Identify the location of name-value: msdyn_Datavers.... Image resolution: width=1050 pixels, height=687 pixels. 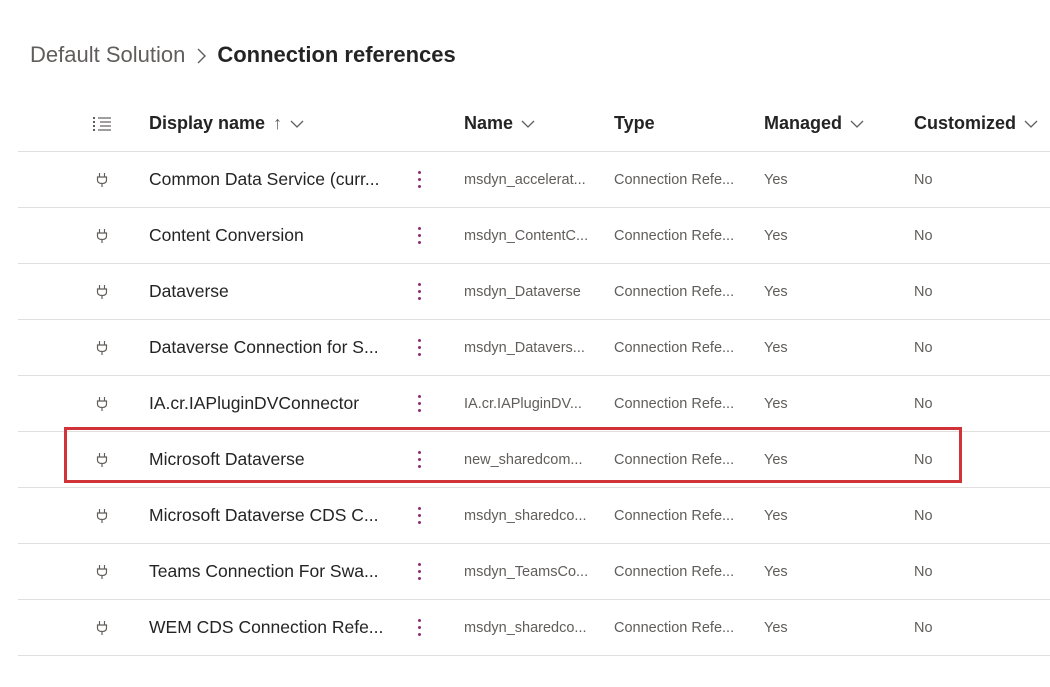
(524, 347).